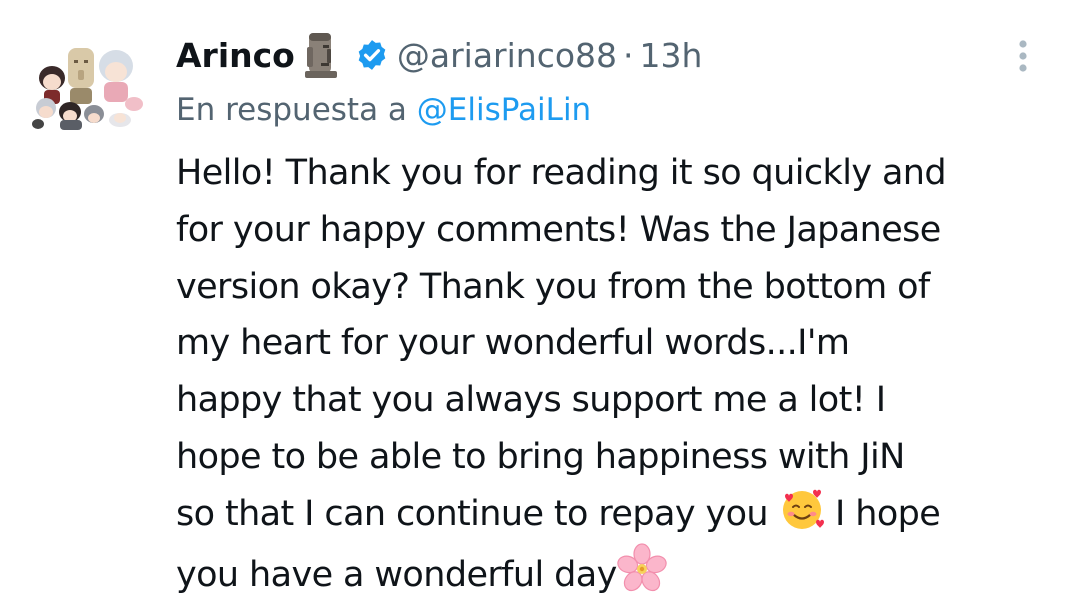  What do you see at coordinates (396, 574) in the screenshot?
I see `tweet-text-fragment: you have a wonderful day` at bounding box center [396, 574].